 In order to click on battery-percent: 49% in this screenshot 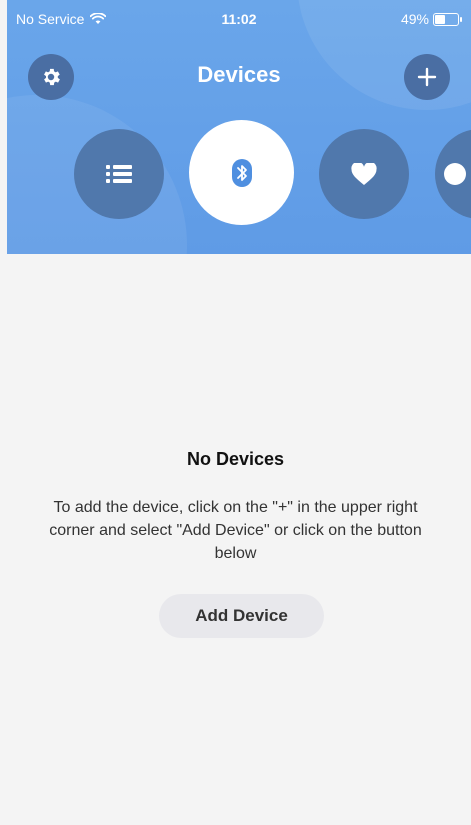, I will do `click(414, 19)`.